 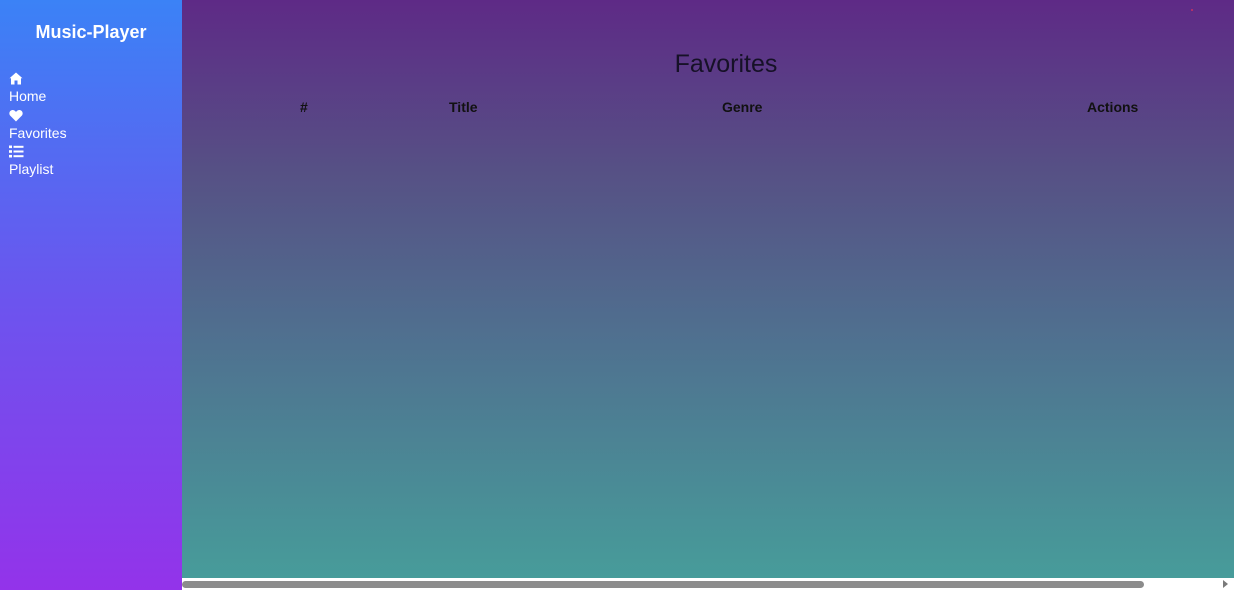 I want to click on column-header-title: Title, so click(x=463, y=107).